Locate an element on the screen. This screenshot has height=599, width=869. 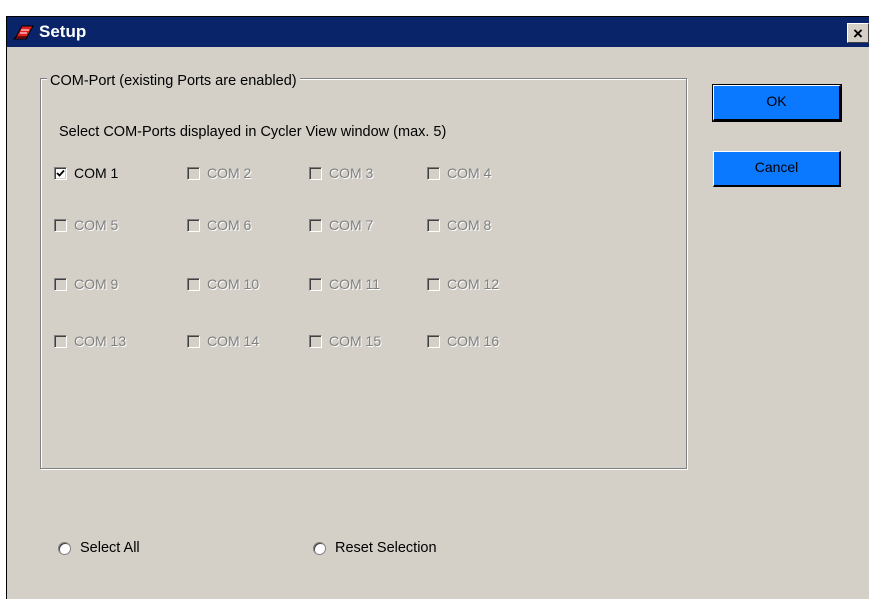
cancel-button: Cancel is located at coordinates (777, 169).